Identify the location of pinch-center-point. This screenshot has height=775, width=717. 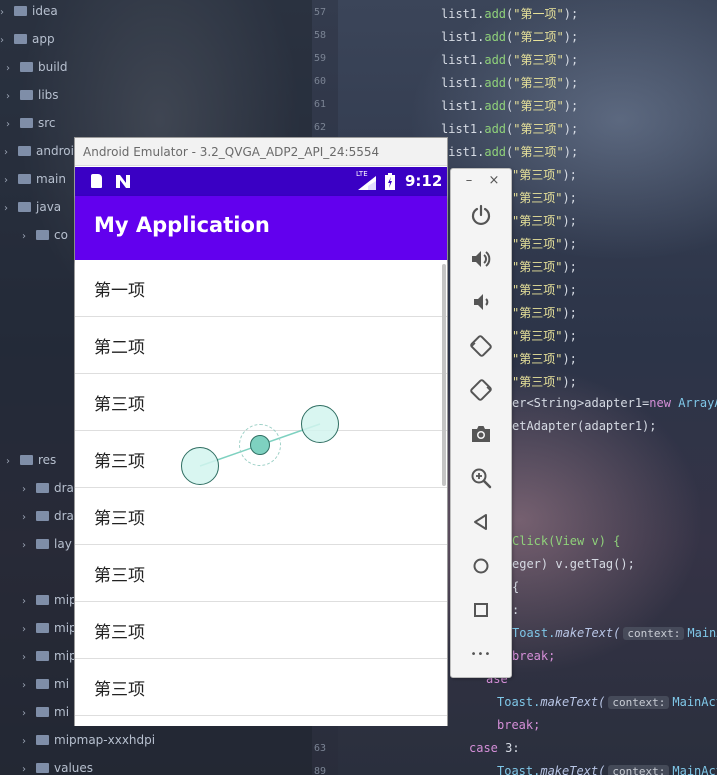
(260, 445).